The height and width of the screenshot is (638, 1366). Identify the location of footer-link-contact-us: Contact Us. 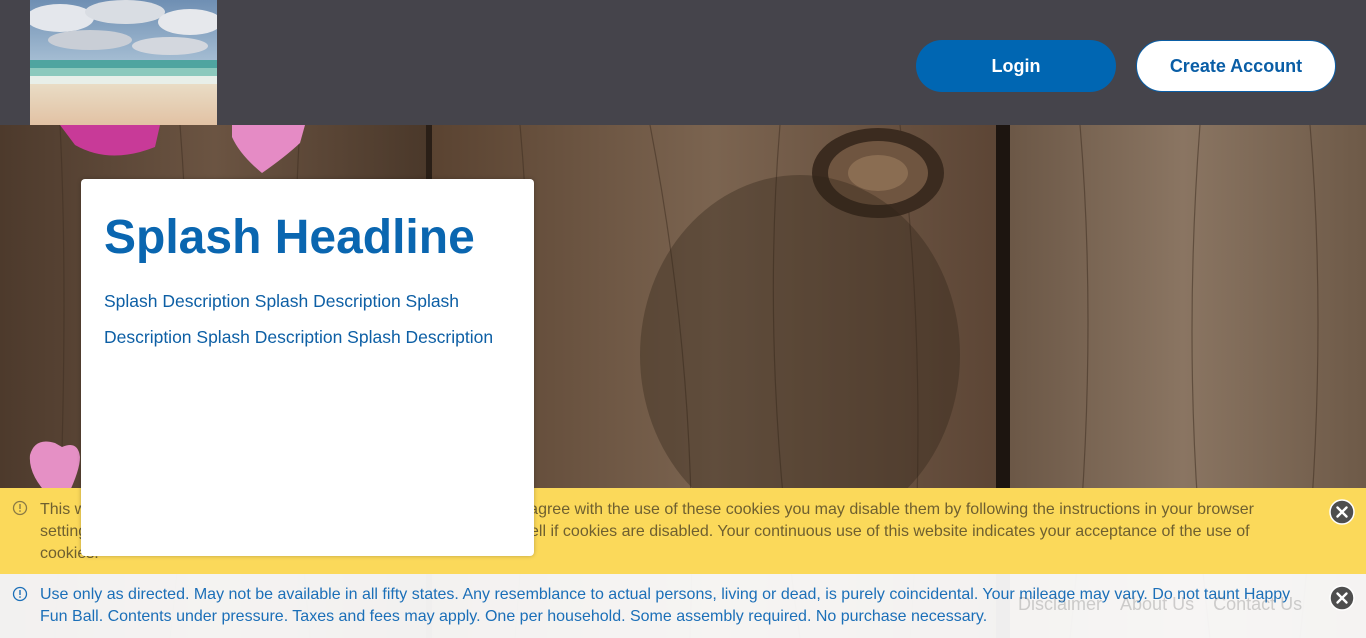
(1257, 604).